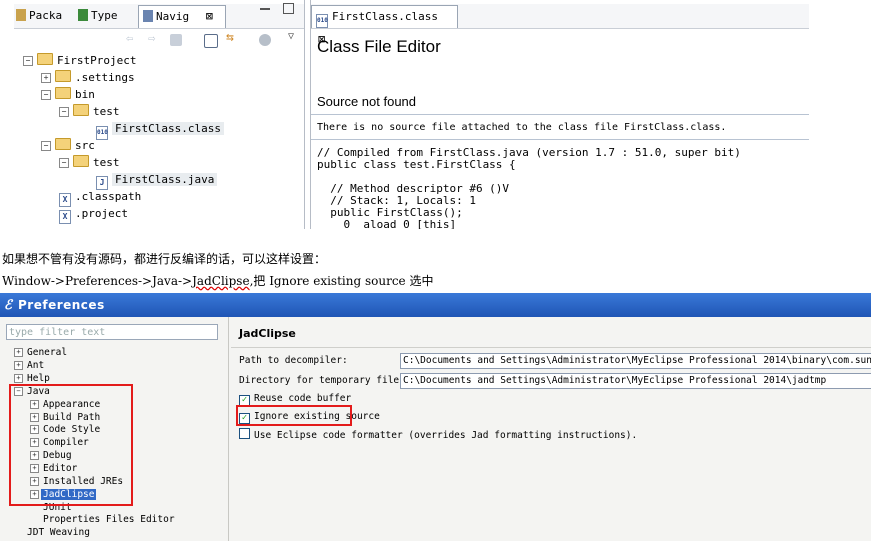  I want to click on view-toolbar: ⇦ ⇨ ⇆ ▽, so click(159, 40).